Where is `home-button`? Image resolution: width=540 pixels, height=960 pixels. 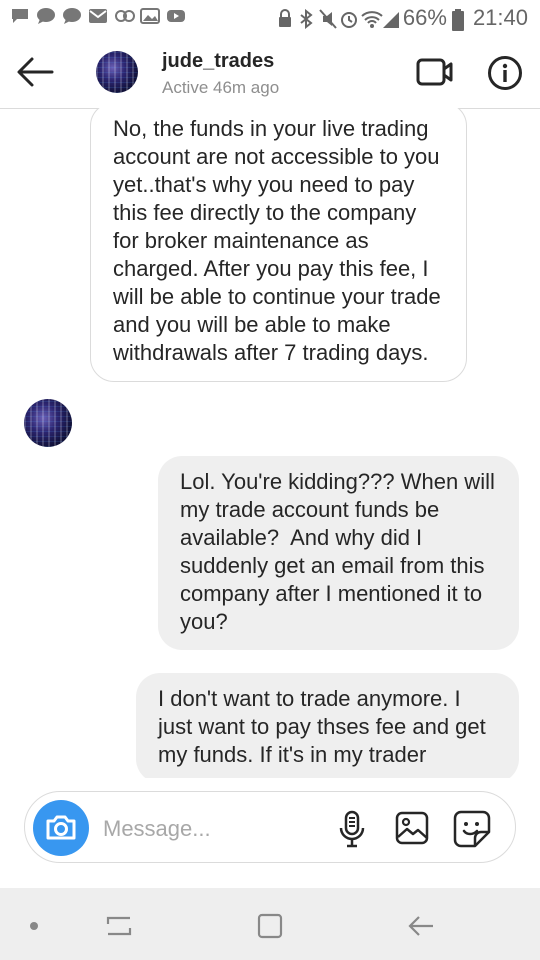 home-button is located at coordinates (270, 926).